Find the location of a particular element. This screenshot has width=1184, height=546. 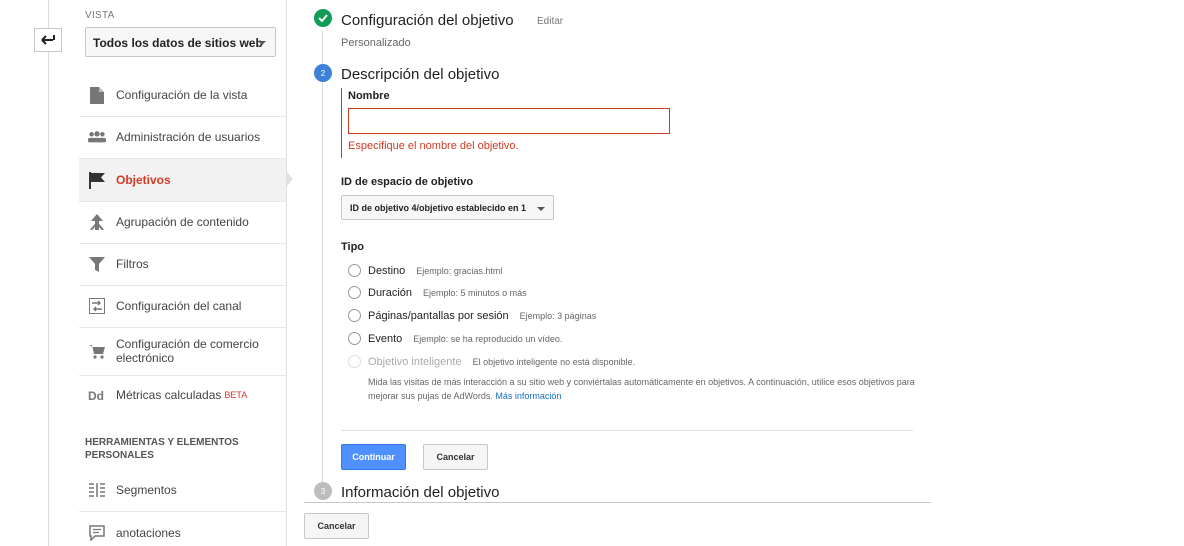

sidebar-item-label: Configuración de la vista is located at coordinates (182, 95).